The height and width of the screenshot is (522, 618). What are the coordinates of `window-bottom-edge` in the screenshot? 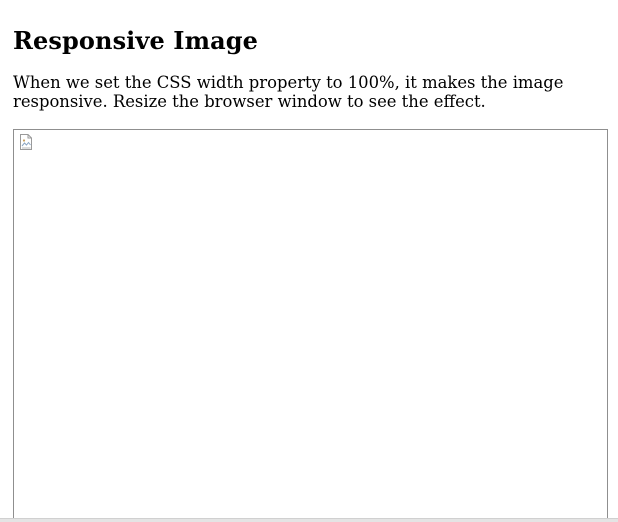 It's located at (309, 520).